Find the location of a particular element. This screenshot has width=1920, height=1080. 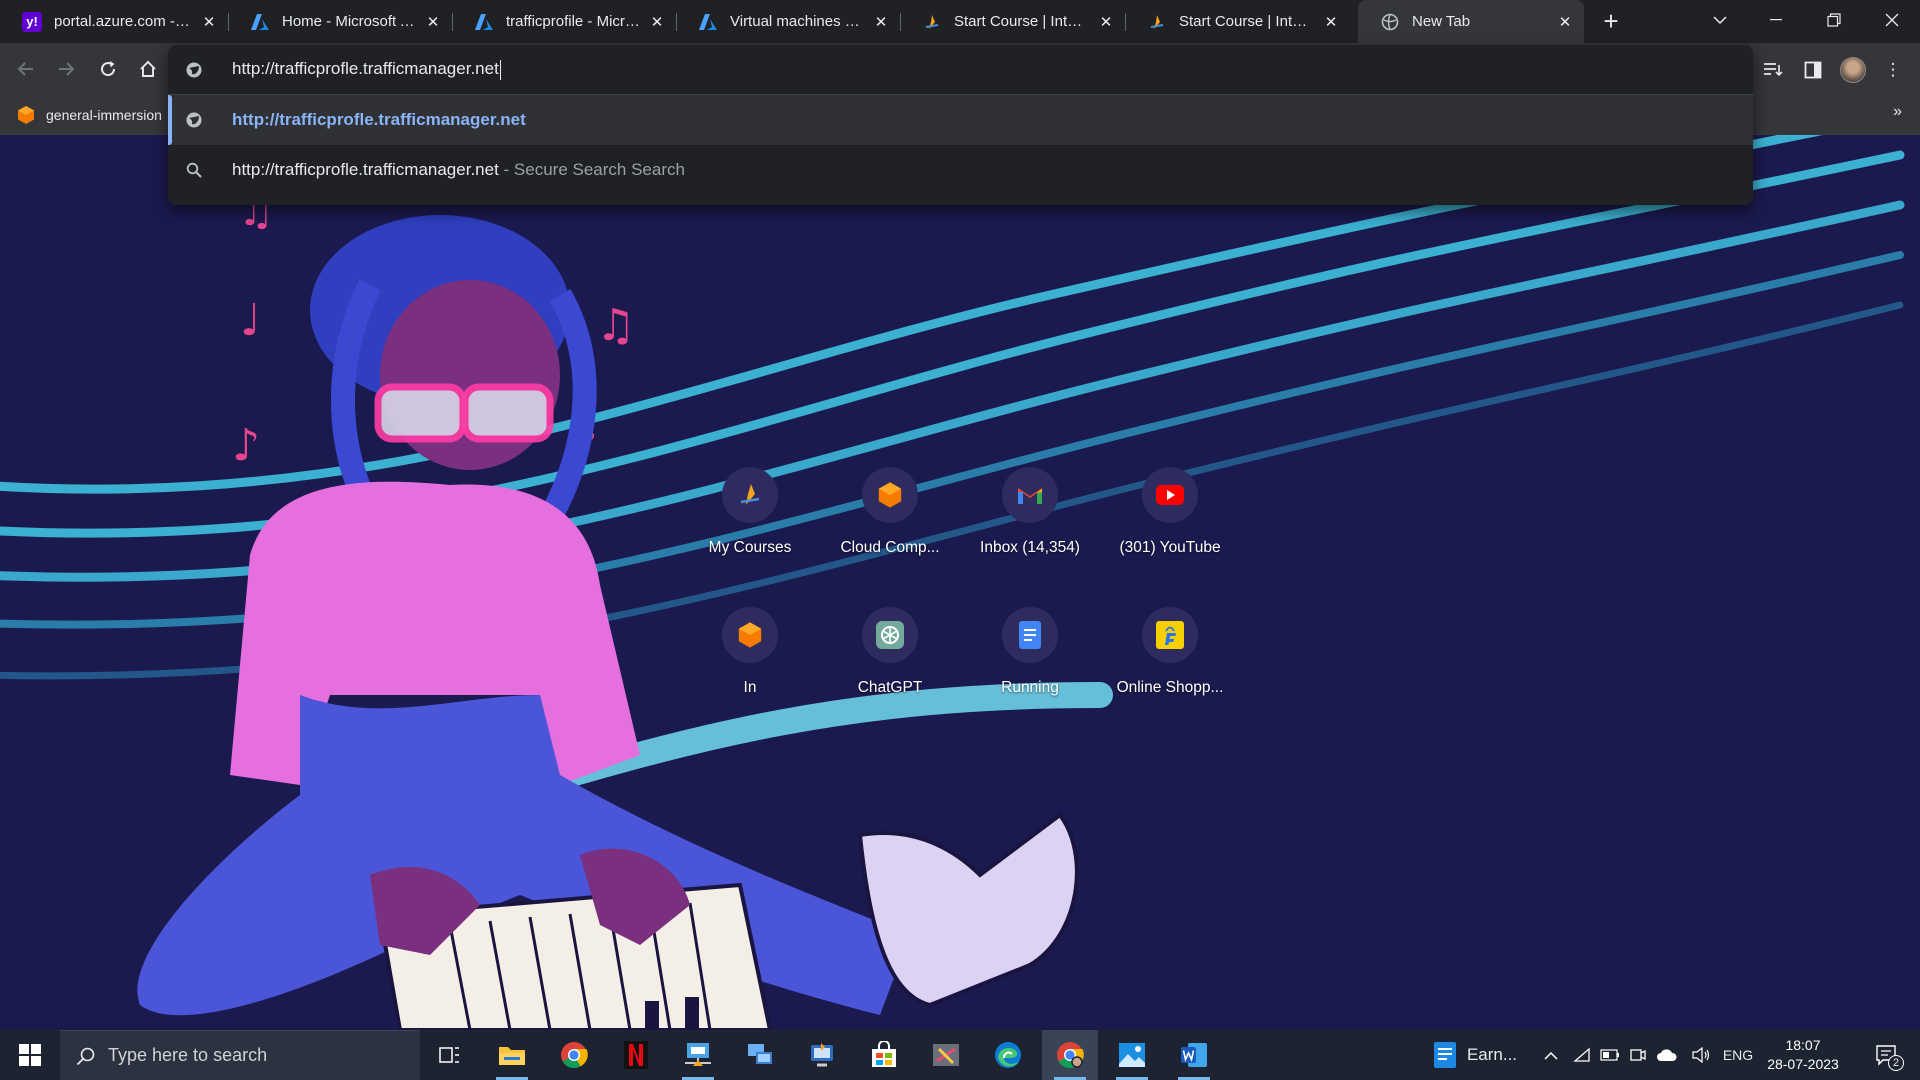

text-caret is located at coordinates (500, 69).